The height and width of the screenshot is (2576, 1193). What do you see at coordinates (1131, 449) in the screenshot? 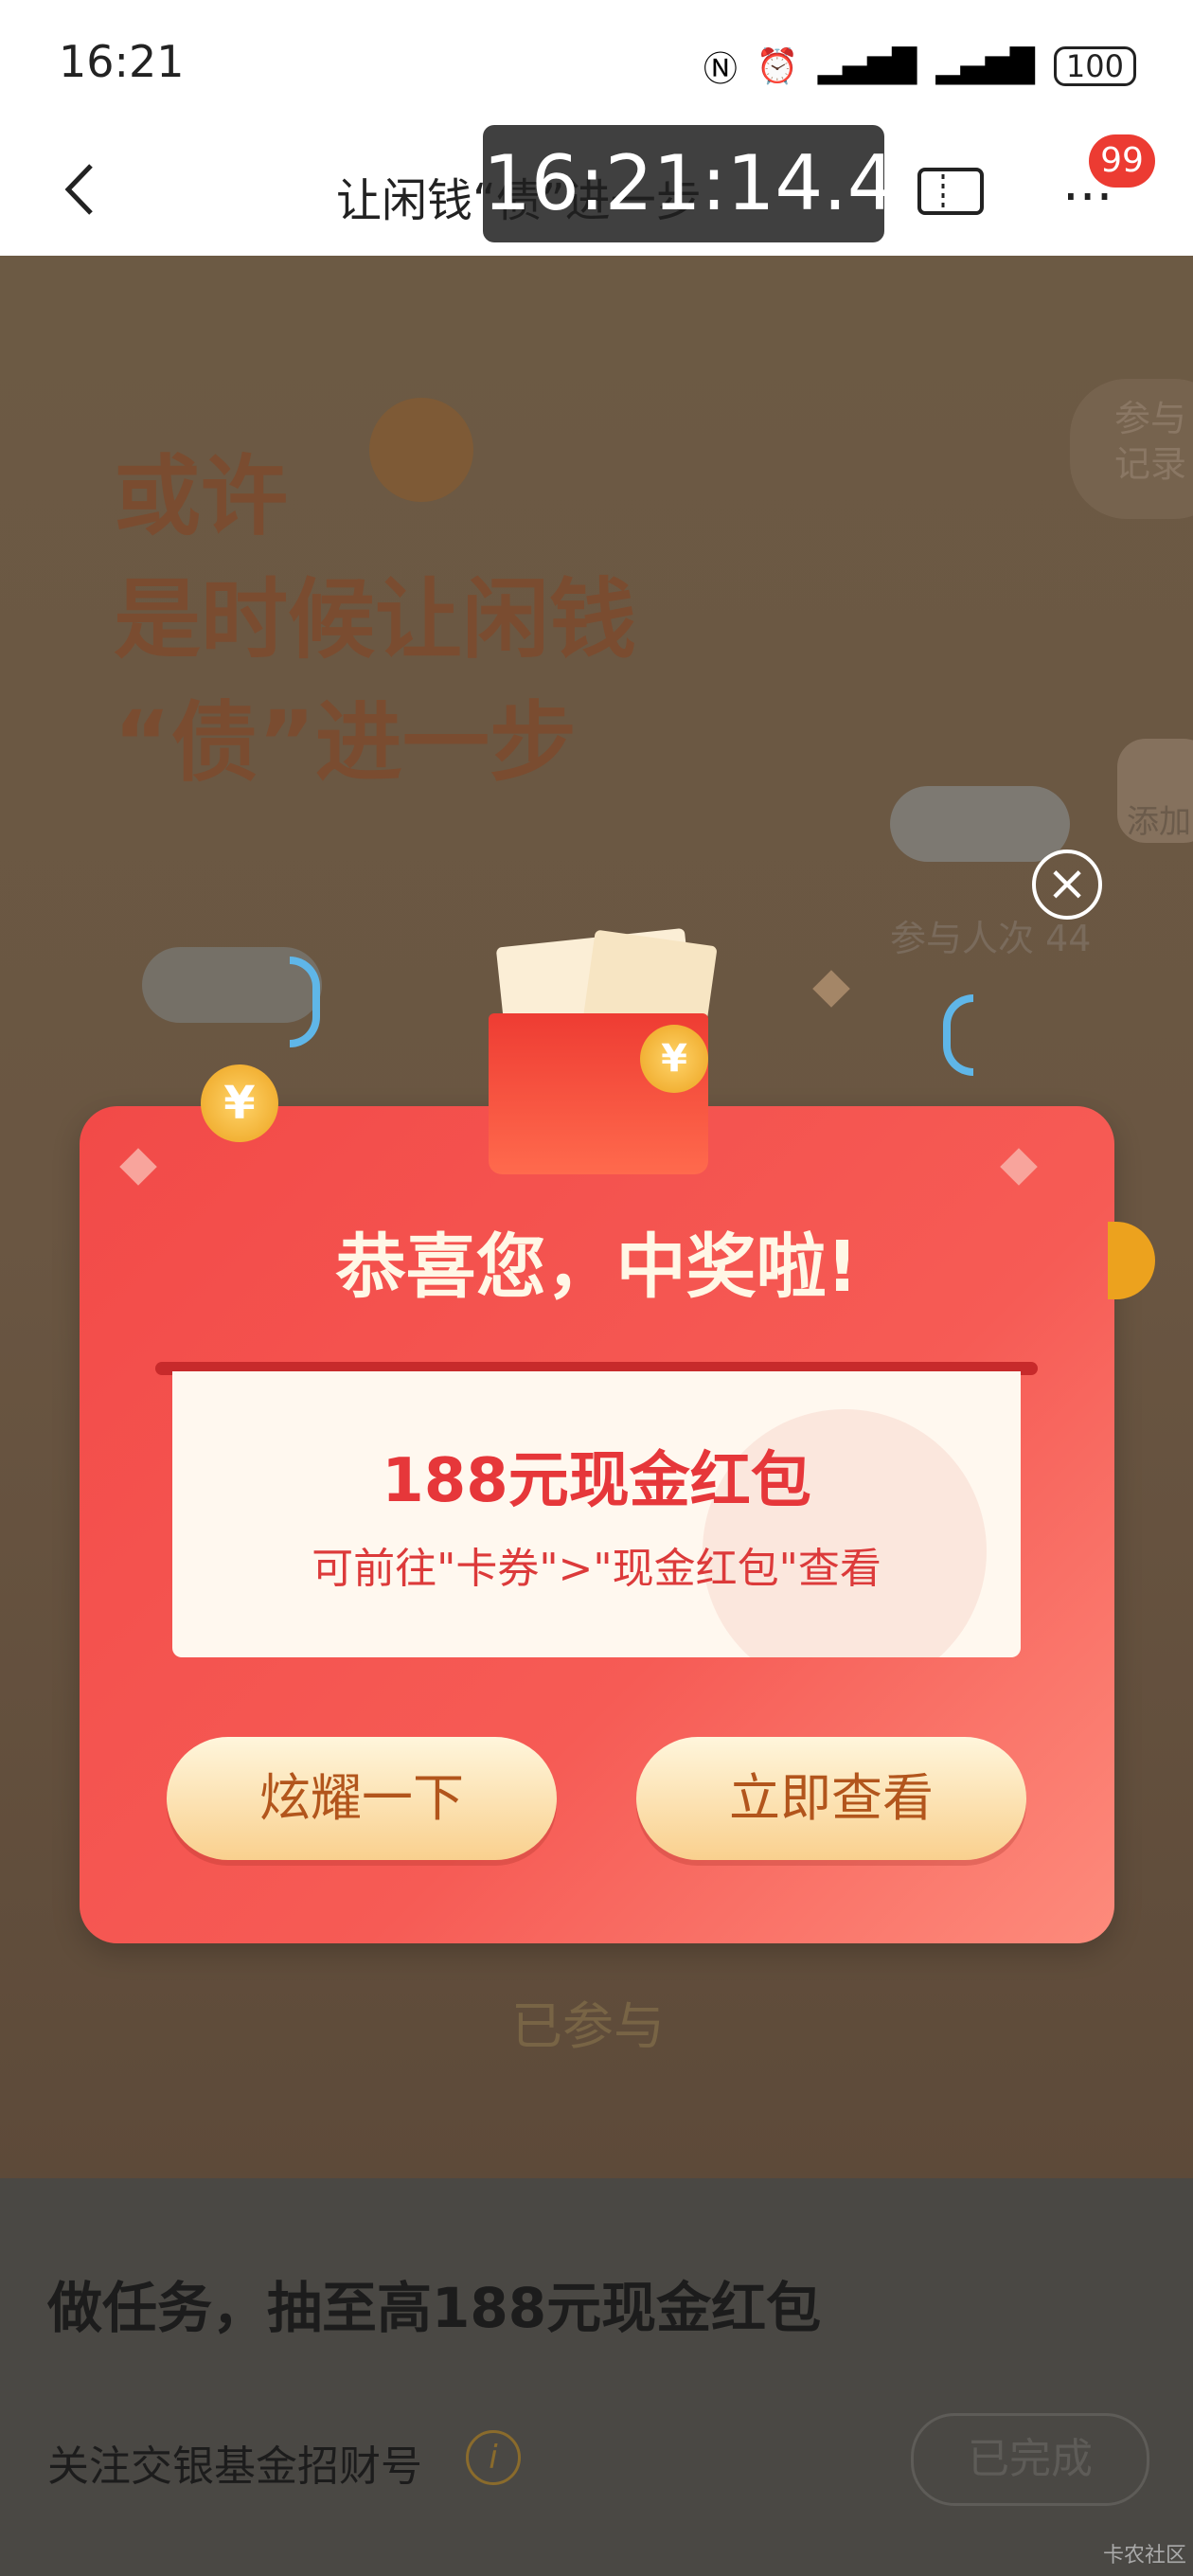
I see `participation-record-button: 参与 记录` at bounding box center [1131, 449].